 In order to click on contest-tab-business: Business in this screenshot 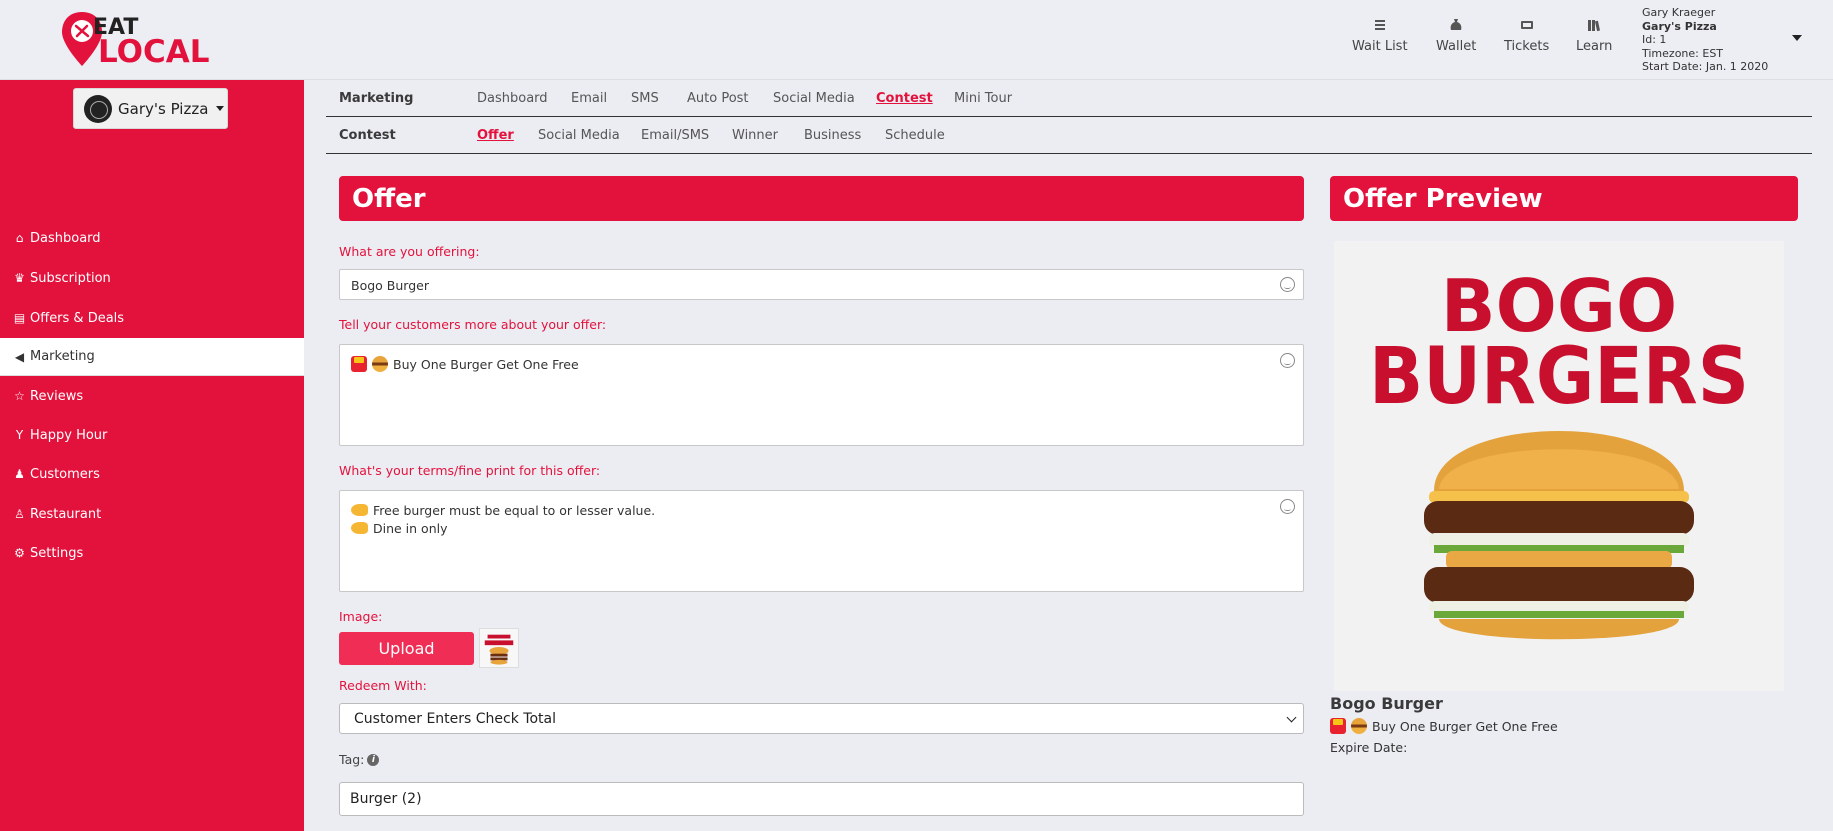, I will do `click(832, 135)`.